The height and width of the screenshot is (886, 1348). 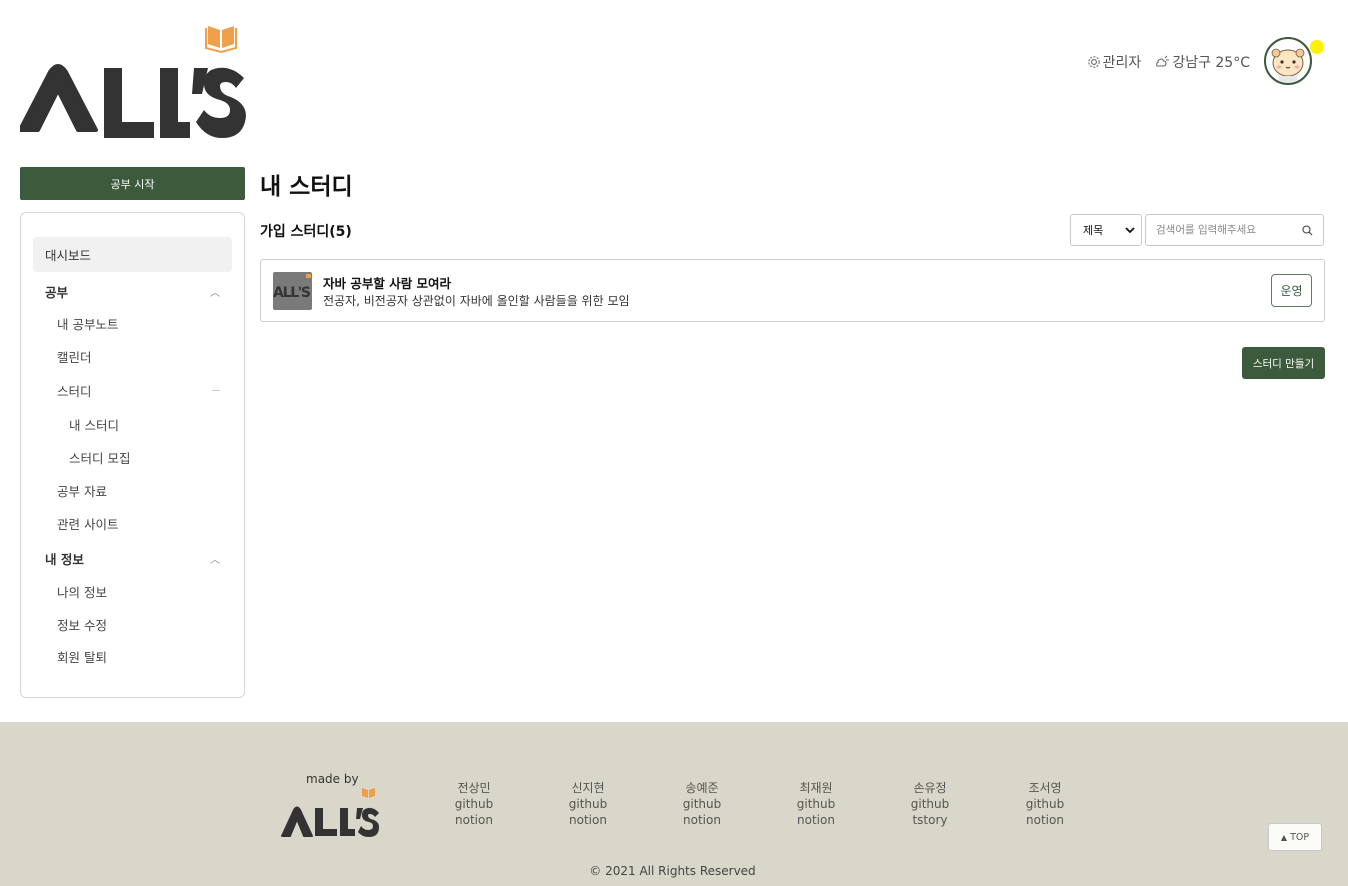 What do you see at coordinates (474, 788) in the screenshot?
I see `member-name: 전상민` at bounding box center [474, 788].